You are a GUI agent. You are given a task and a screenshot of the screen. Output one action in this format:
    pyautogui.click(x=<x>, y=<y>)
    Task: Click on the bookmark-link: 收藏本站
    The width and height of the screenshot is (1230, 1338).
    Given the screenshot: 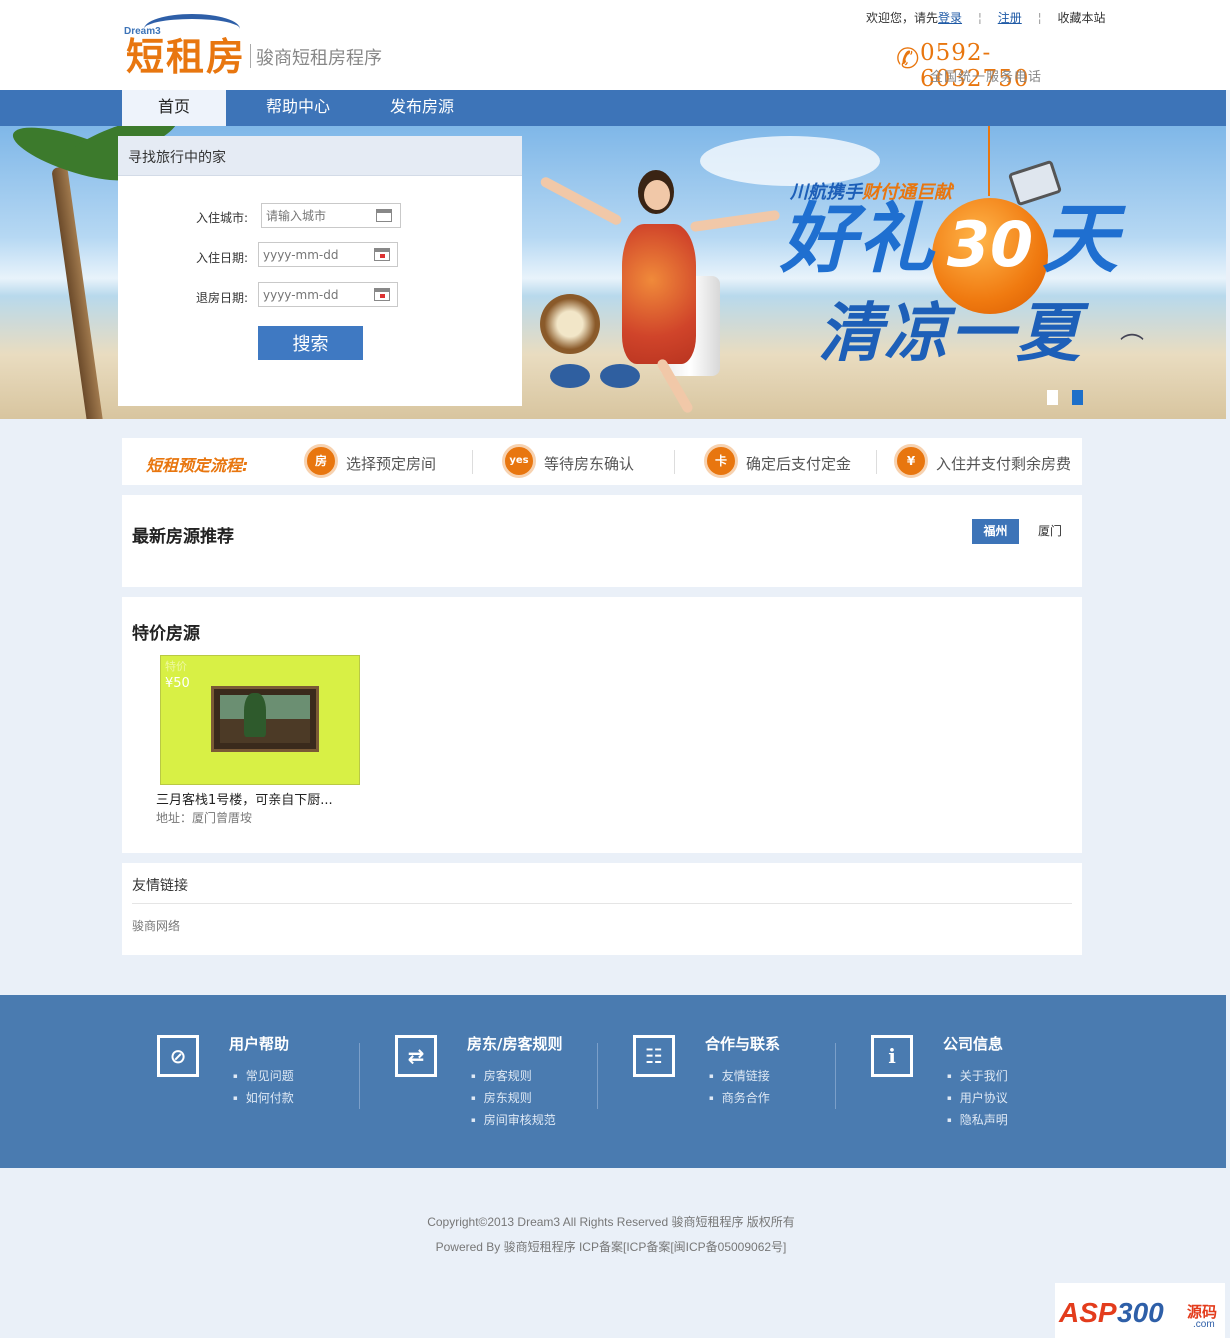 What is the action you would take?
    pyautogui.click(x=1081, y=18)
    